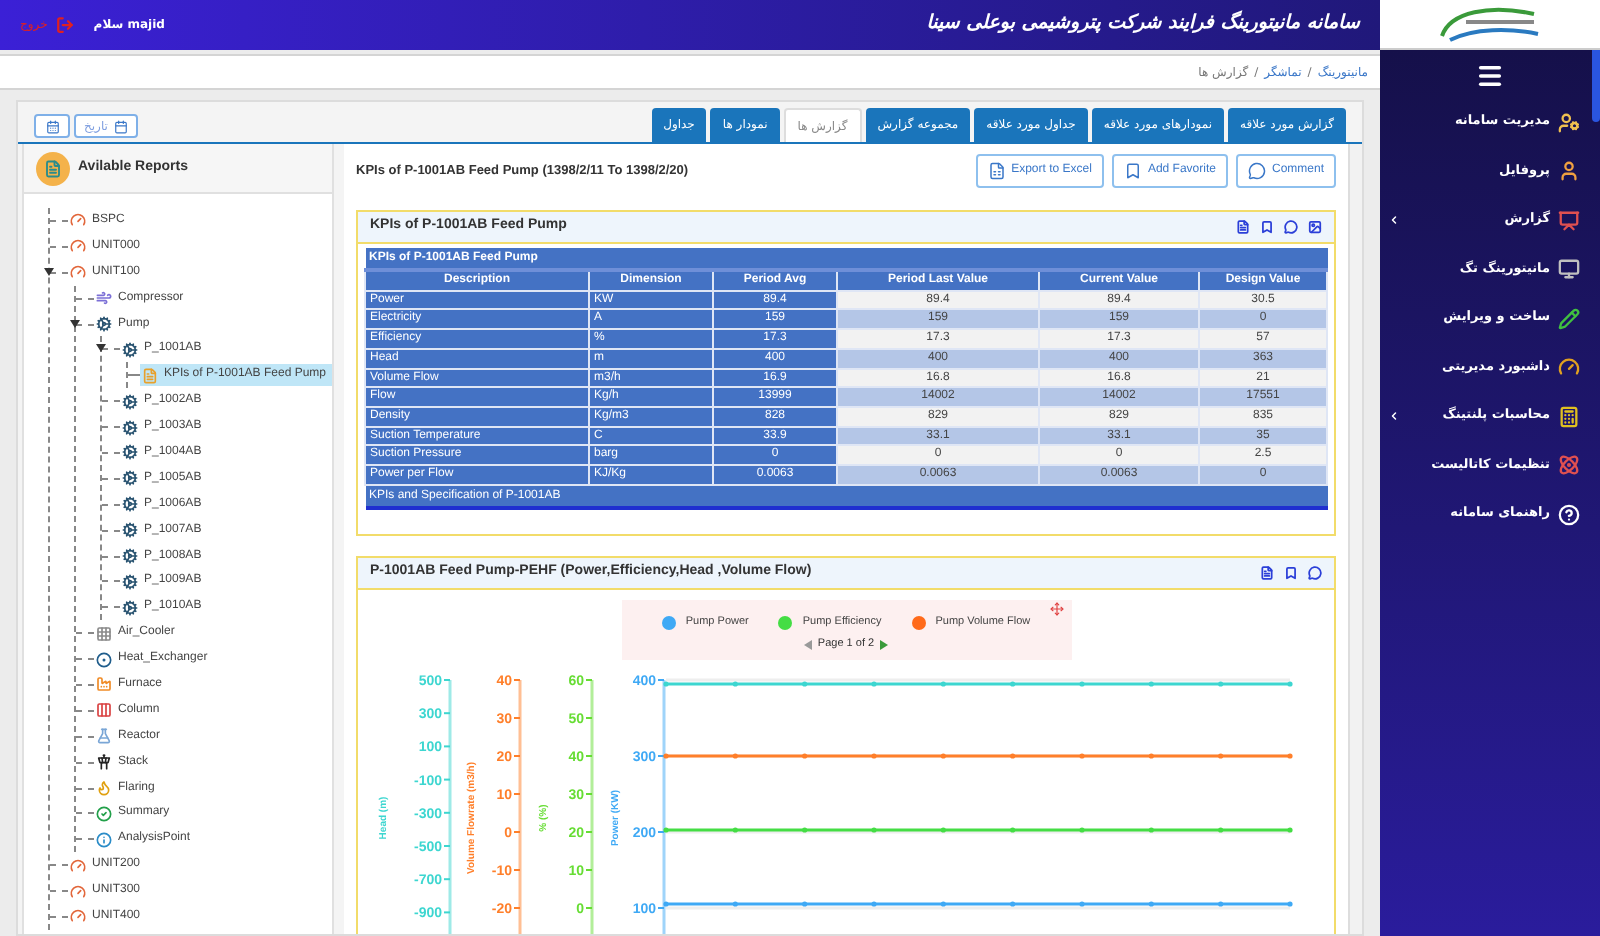  I want to click on presentation-icon, so click(1569, 220).